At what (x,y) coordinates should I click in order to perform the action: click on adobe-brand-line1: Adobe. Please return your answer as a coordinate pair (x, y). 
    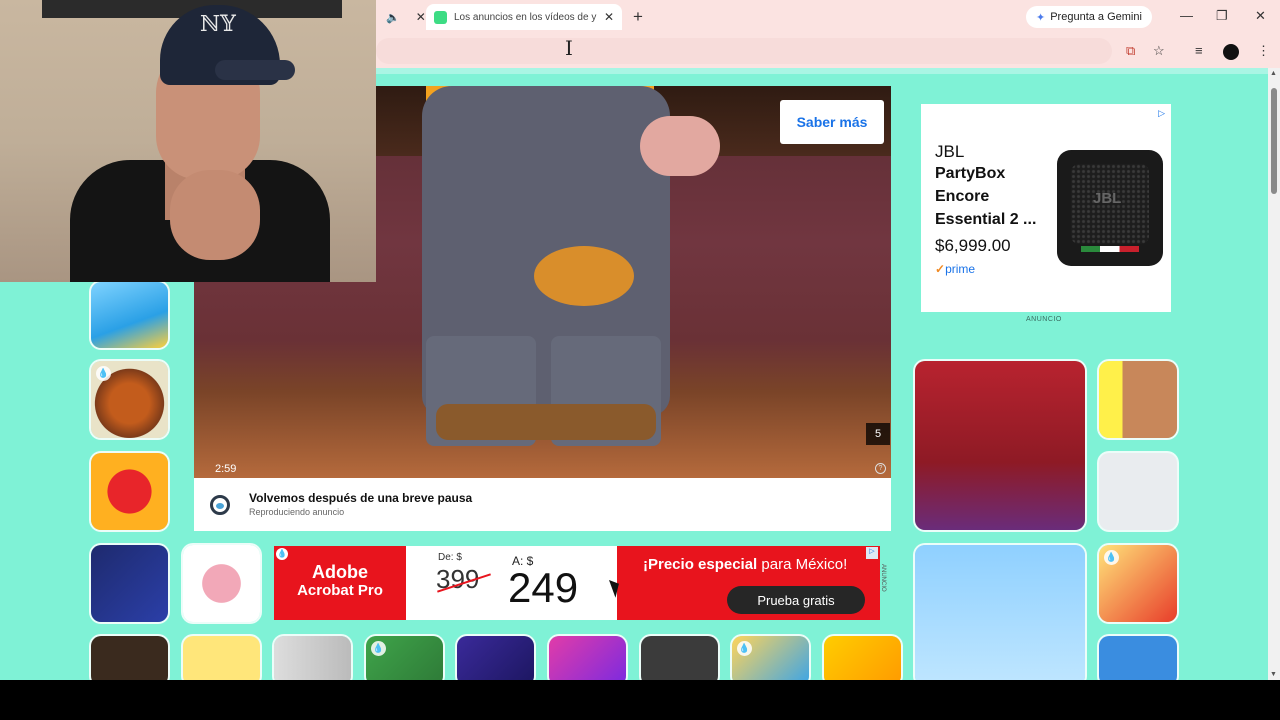
    Looking at the image, I should click on (340, 572).